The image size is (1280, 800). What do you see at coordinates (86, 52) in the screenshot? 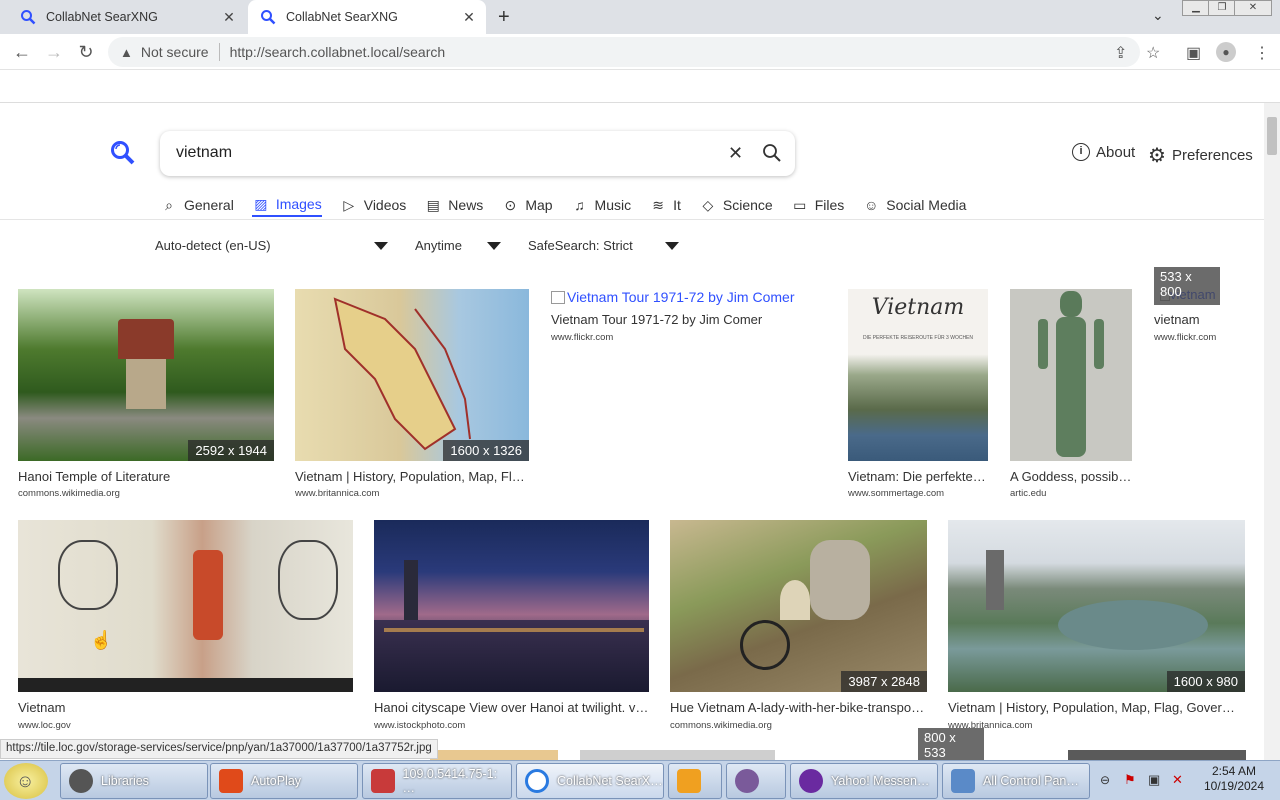
I see `reload-icon: ↻` at bounding box center [86, 52].